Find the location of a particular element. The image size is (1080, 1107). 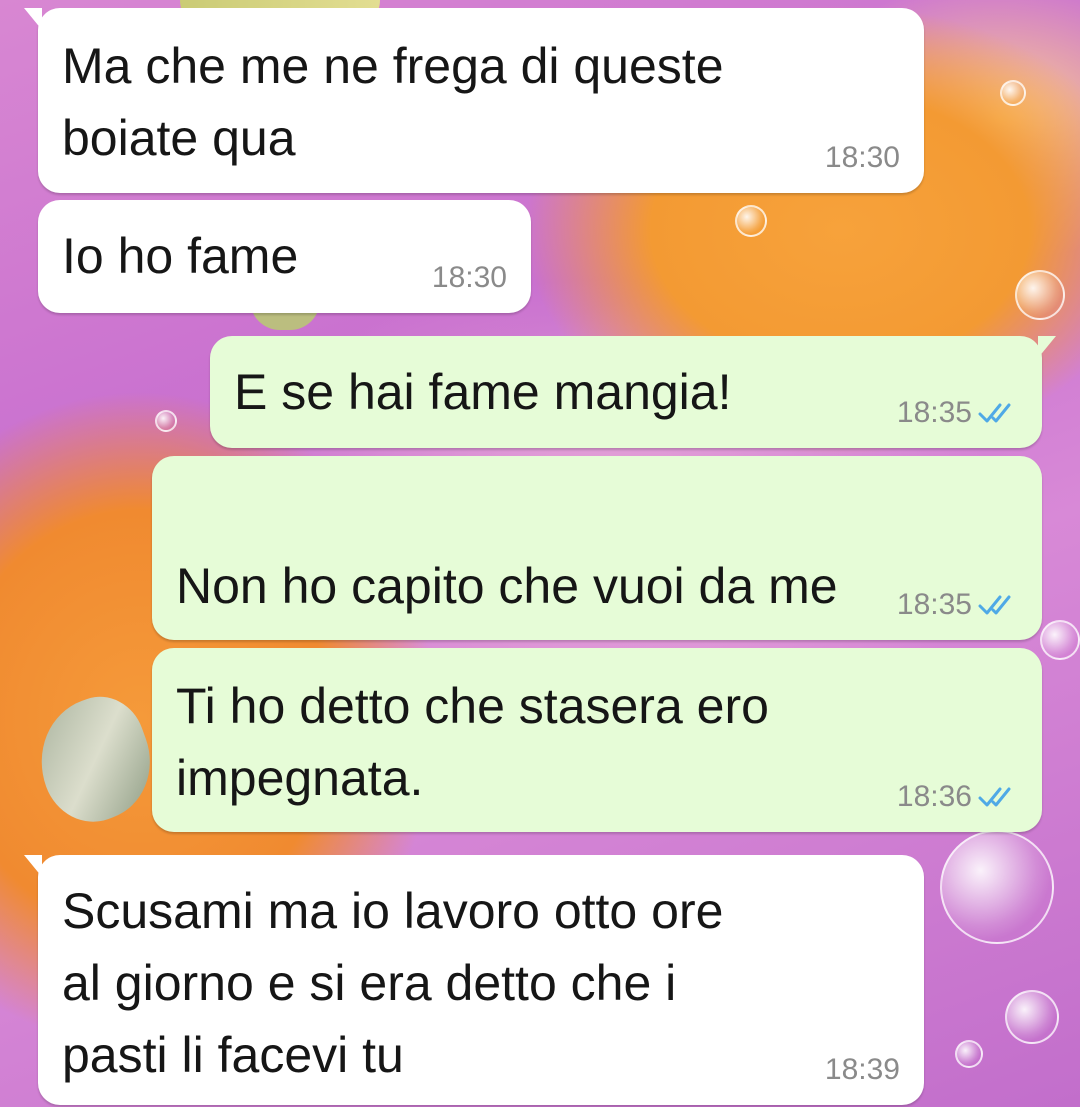

message-meta: 18:39 is located at coordinates (862, 1070).